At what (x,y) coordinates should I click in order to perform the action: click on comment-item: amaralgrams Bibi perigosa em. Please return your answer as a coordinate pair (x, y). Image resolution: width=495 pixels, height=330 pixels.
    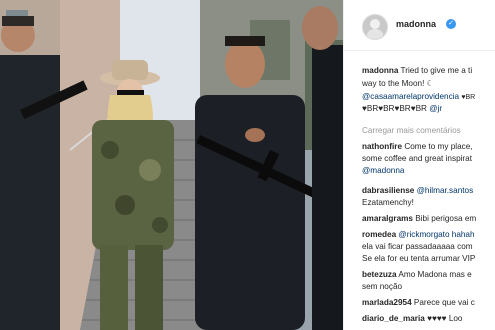
    Looking at the image, I should click on (419, 218).